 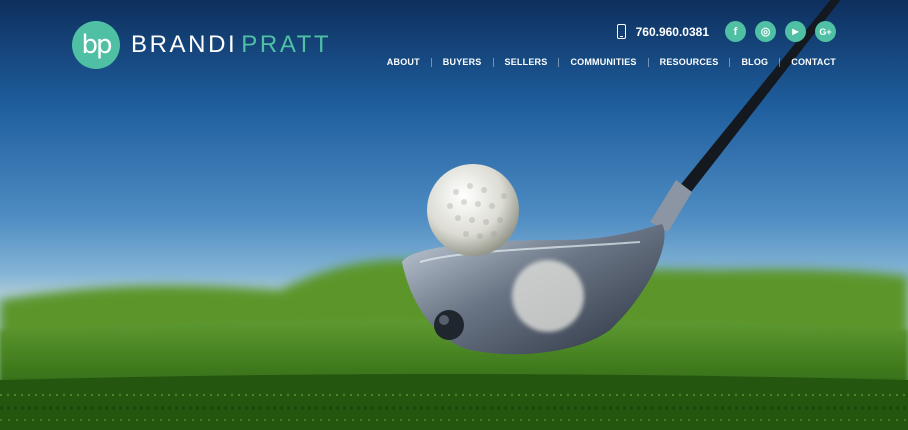 I want to click on youtube-icon: ▶, so click(x=795, y=31).